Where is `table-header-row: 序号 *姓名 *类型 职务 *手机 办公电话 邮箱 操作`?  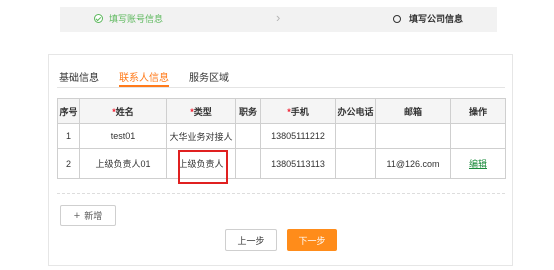
table-header-row: 序号 *姓名 *类型 职务 *手机 办公电话 邮箱 操作 is located at coordinates (281, 111).